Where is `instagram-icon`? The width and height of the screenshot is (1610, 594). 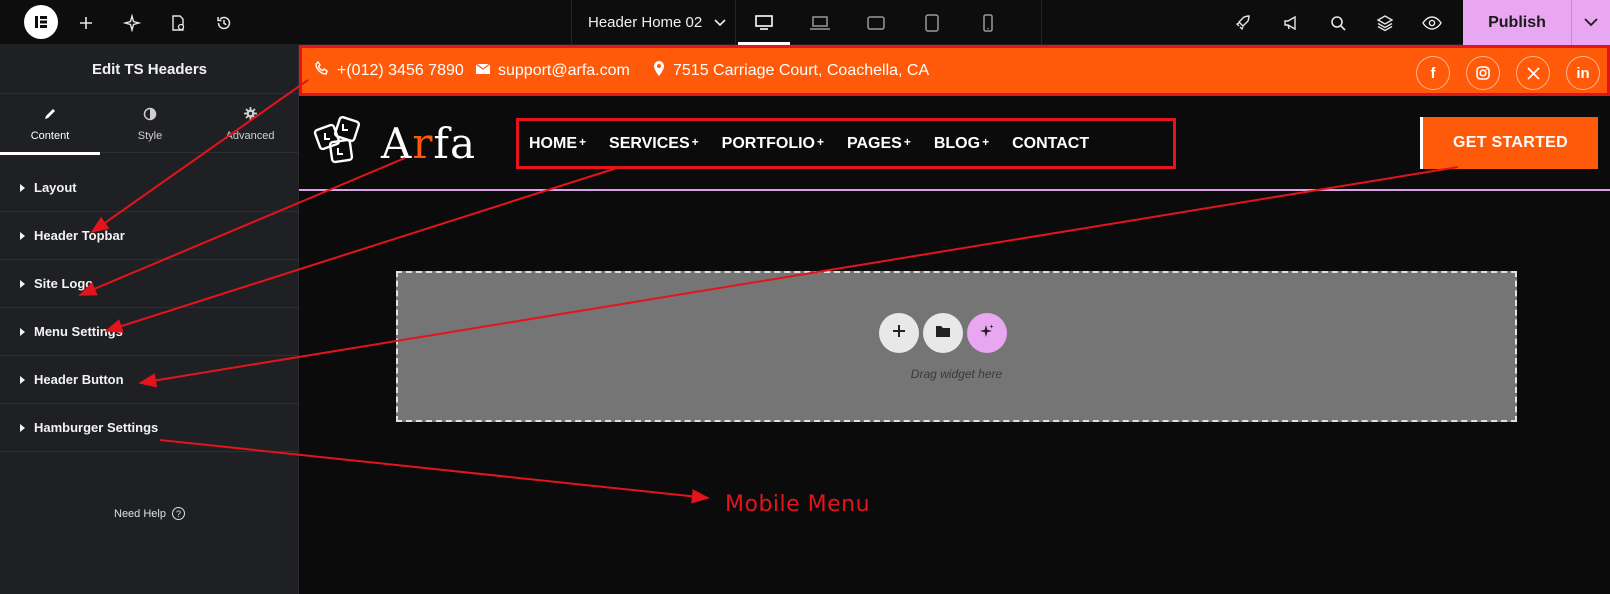 instagram-icon is located at coordinates (1483, 73).